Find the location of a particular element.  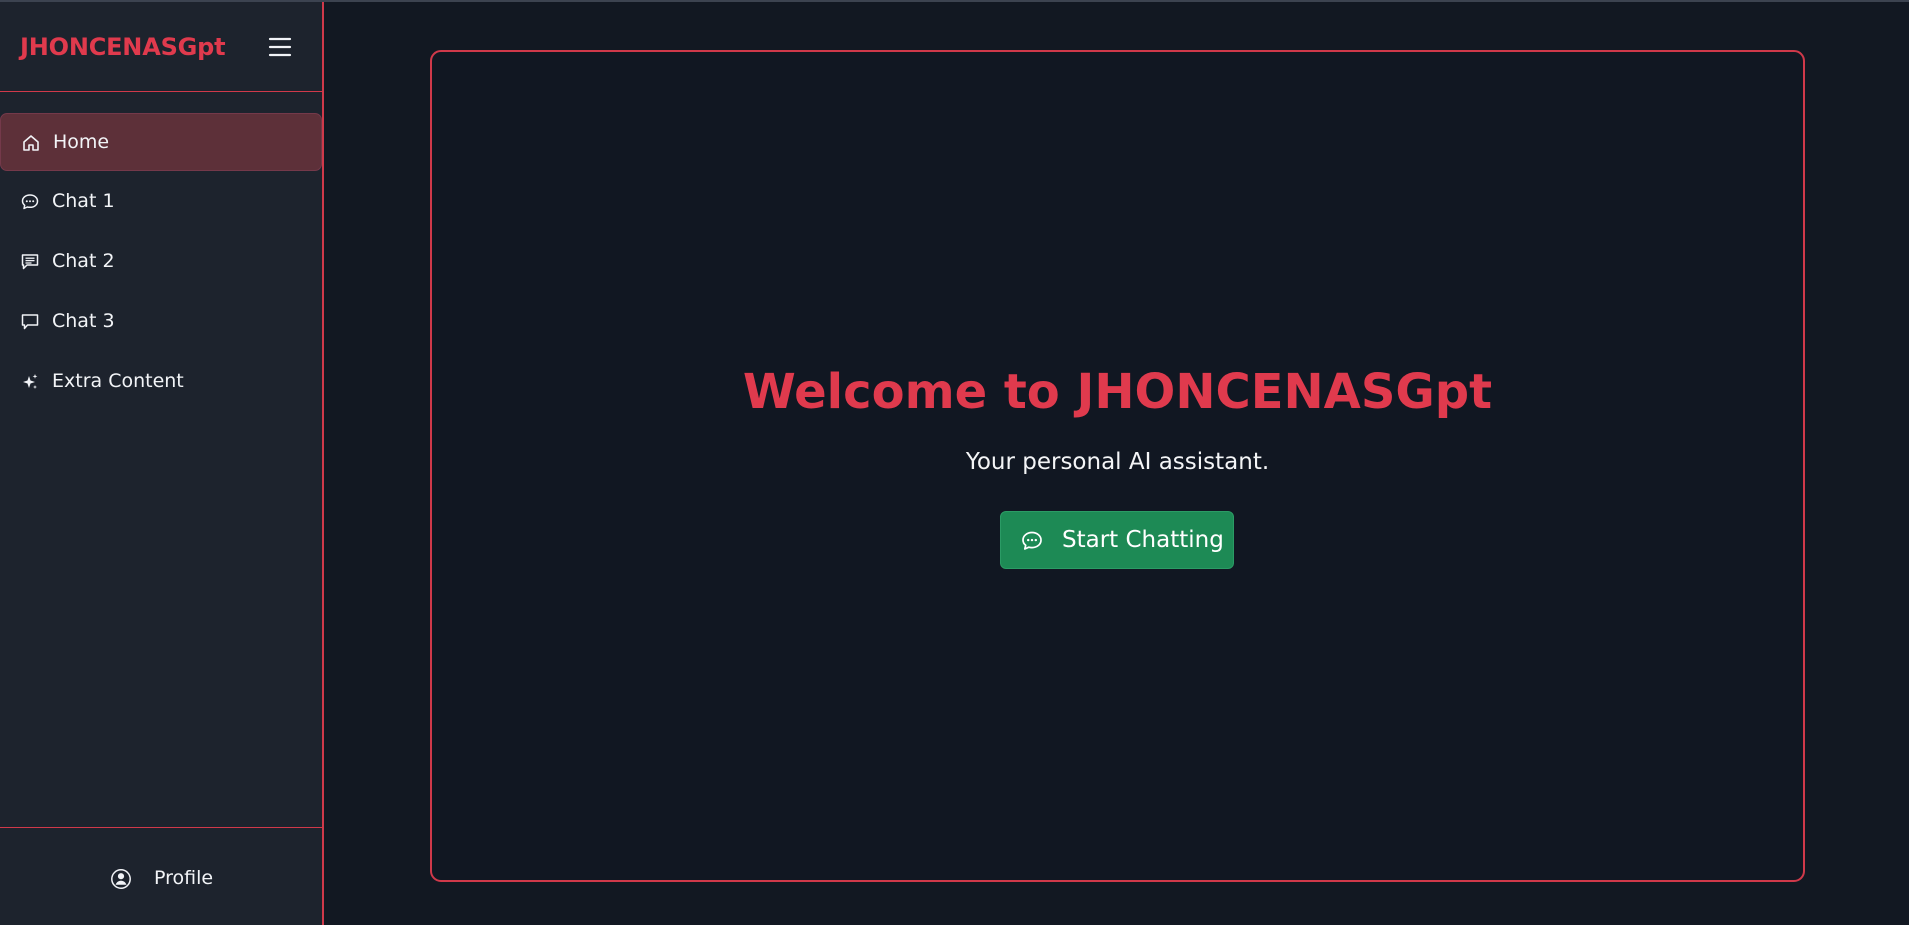

profile-label: Profile is located at coordinates (184, 878).